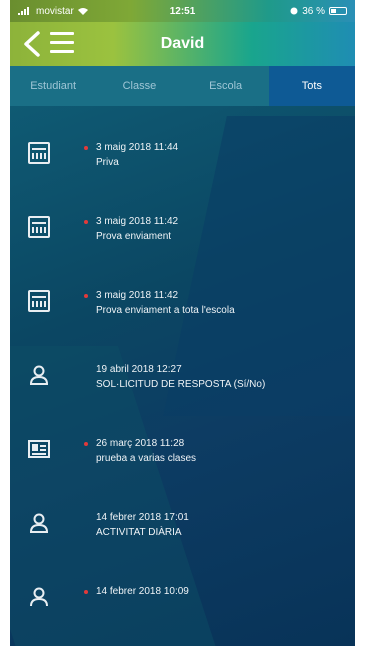 This screenshot has height=646, width=365. I want to click on battery-percent: 36 %, so click(313, 11).